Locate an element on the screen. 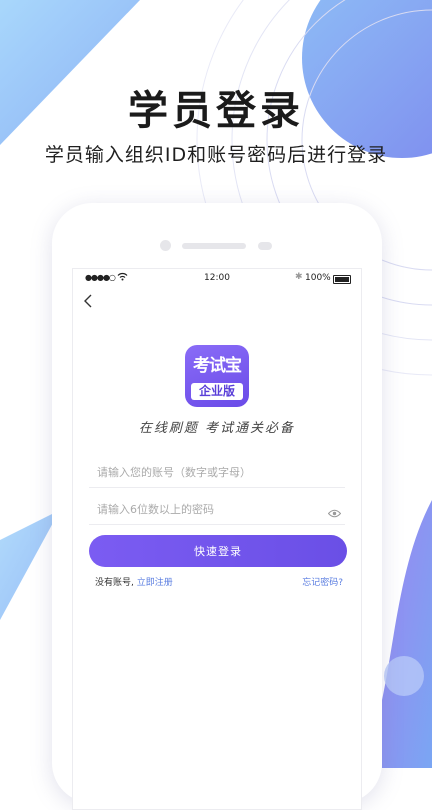 This screenshot has width=432, height=810. app-logo: 考试宝 企业版 is located at coordinates (217, 376).